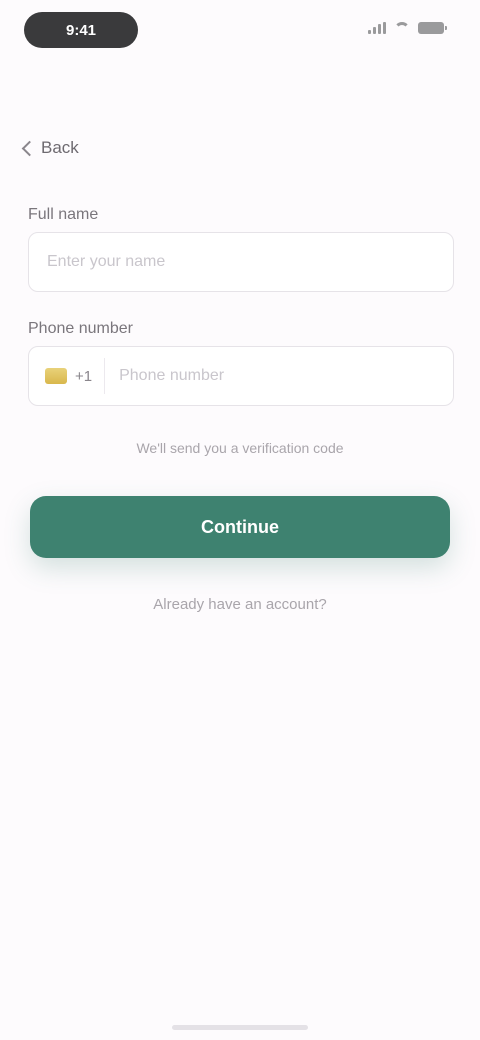 This screenshot has width=480, height=1040. What do you see at coordinates (432, 28) in the screenshot?
I see `battery-icon` at bounding box center [432, 28].